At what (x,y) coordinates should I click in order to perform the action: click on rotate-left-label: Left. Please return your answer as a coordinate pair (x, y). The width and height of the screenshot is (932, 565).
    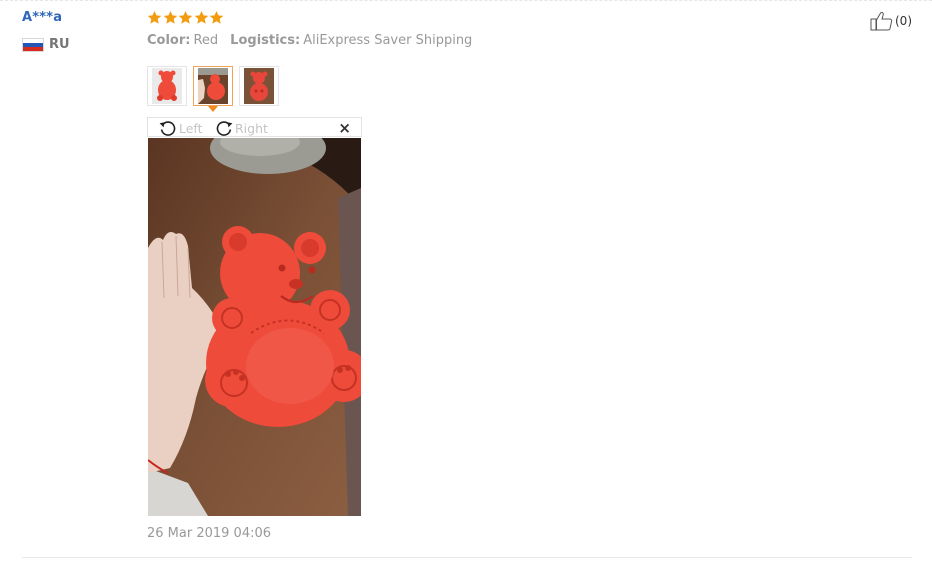
    Looking at the image, I should click on (191, 128).